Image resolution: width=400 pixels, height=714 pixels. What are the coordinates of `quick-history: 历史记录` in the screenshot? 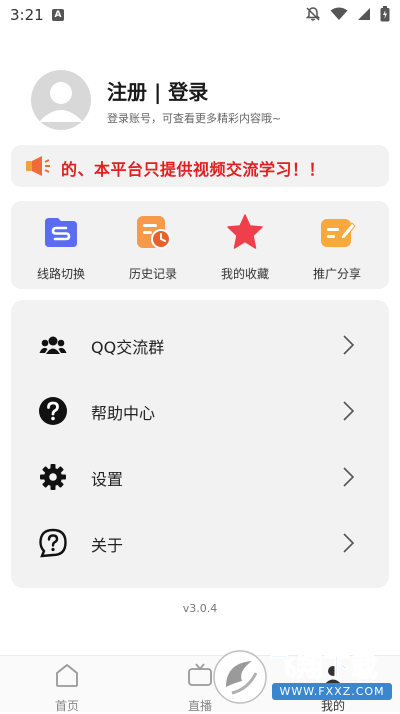 It's located at (153, 248).